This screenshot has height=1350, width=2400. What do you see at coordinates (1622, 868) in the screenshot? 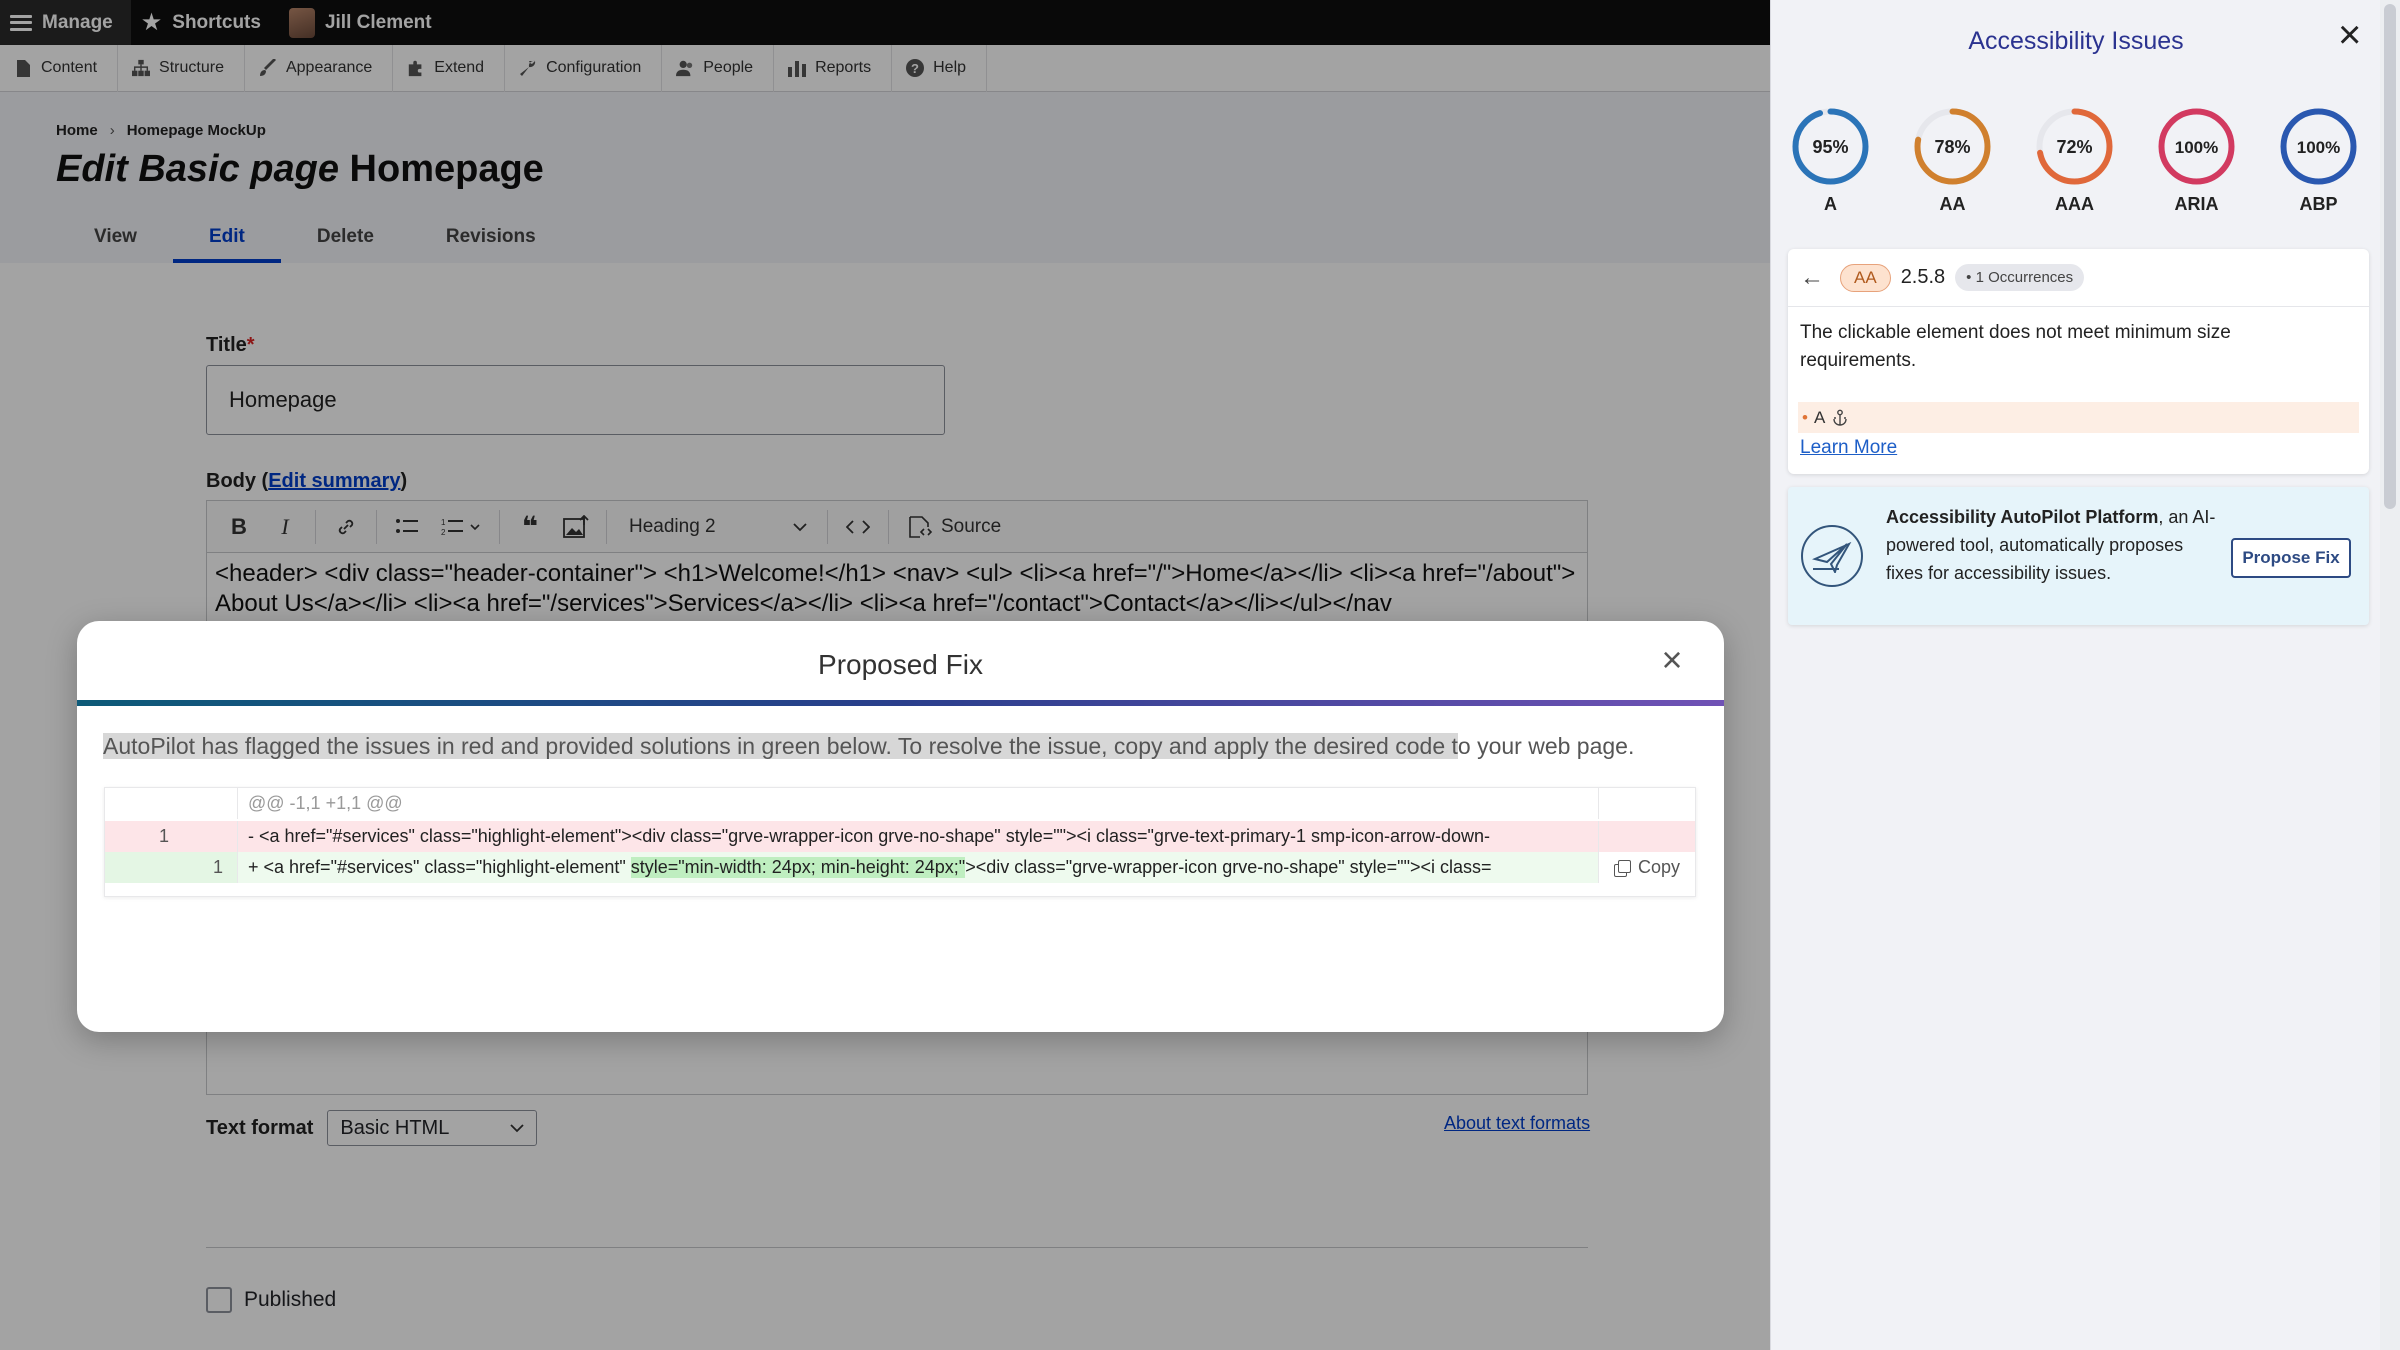
I see `copy-icon` at bounding box center [1622, 868].